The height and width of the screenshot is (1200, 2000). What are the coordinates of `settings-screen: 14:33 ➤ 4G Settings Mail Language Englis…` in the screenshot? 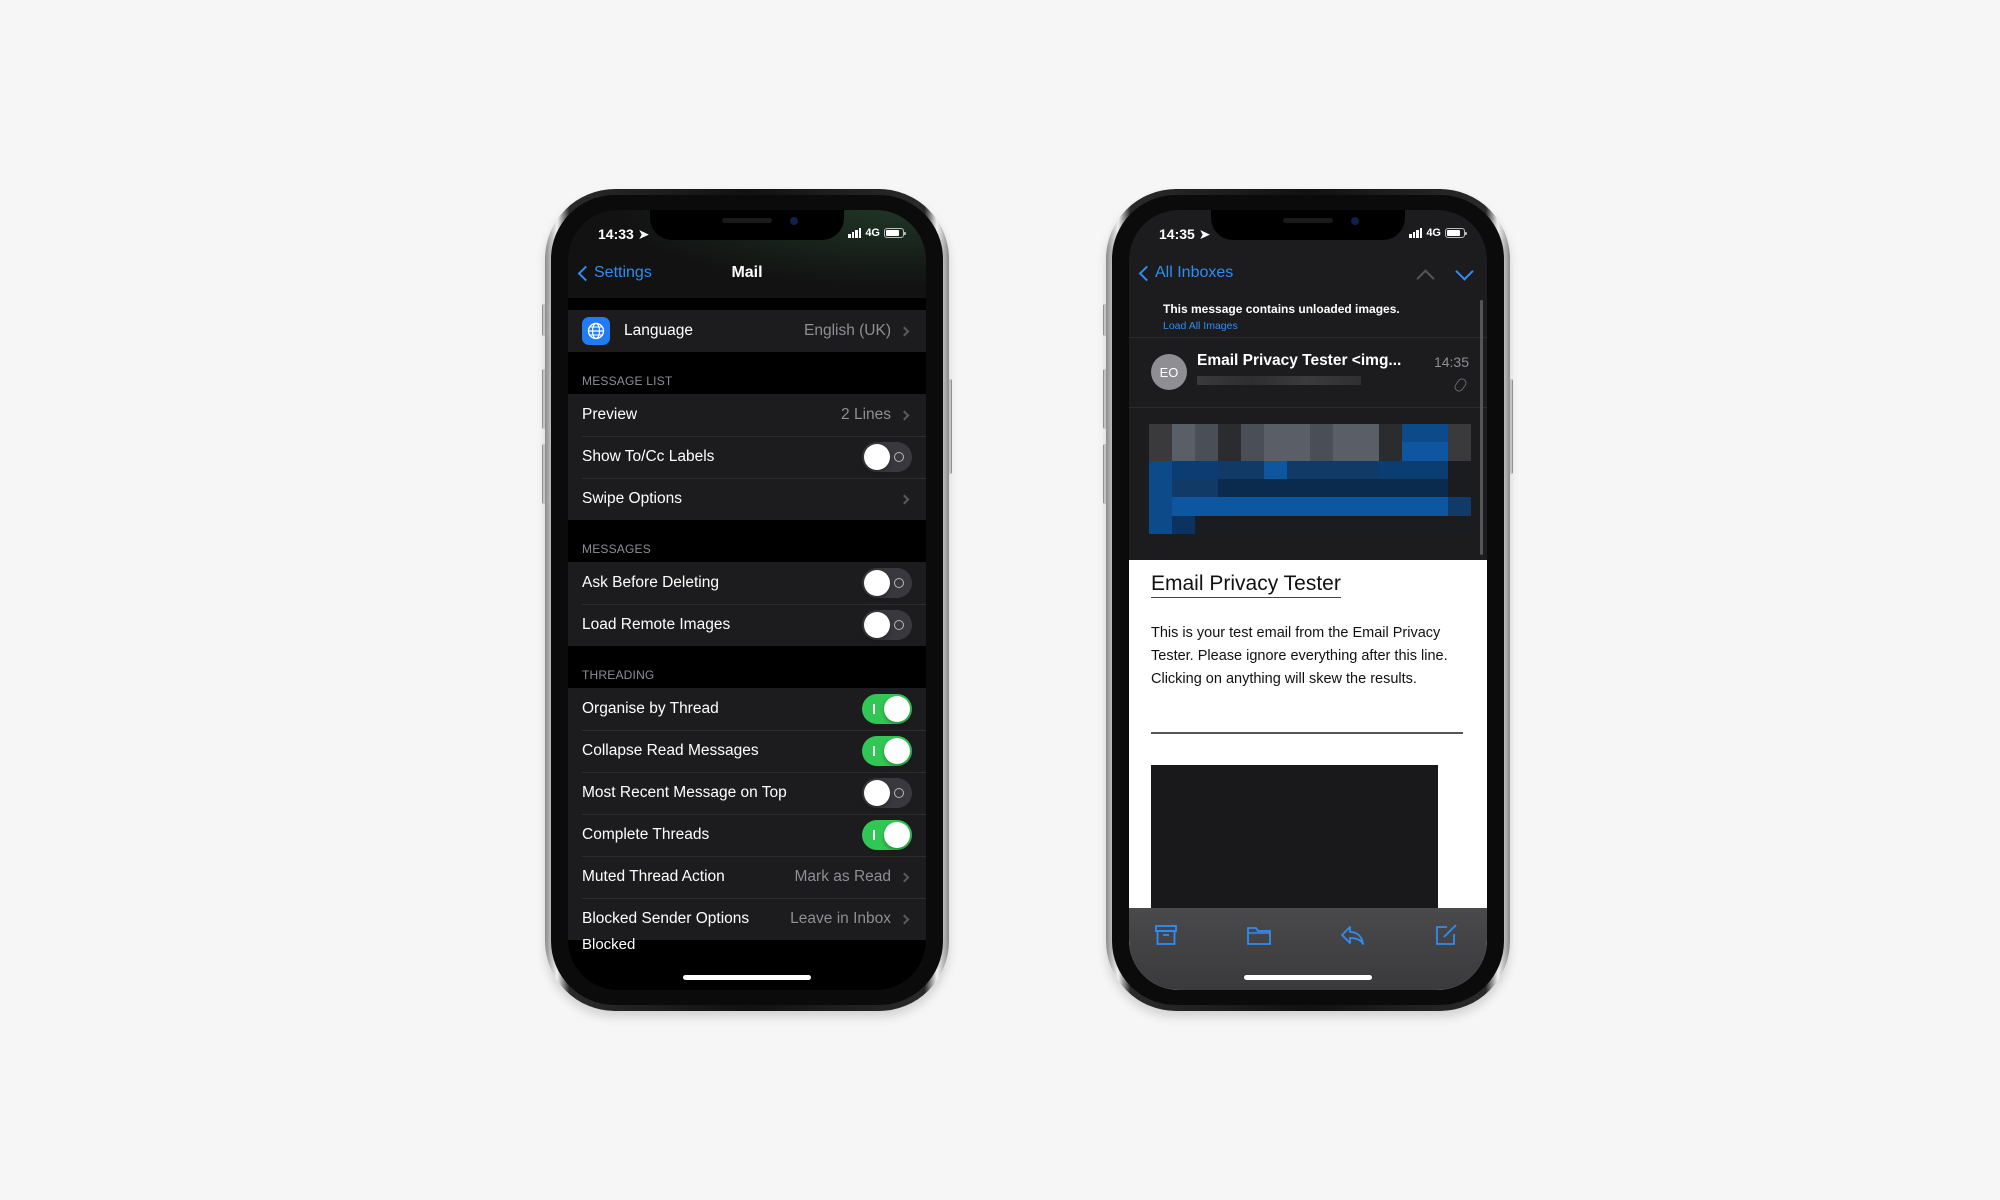 It's located at (747, 600).